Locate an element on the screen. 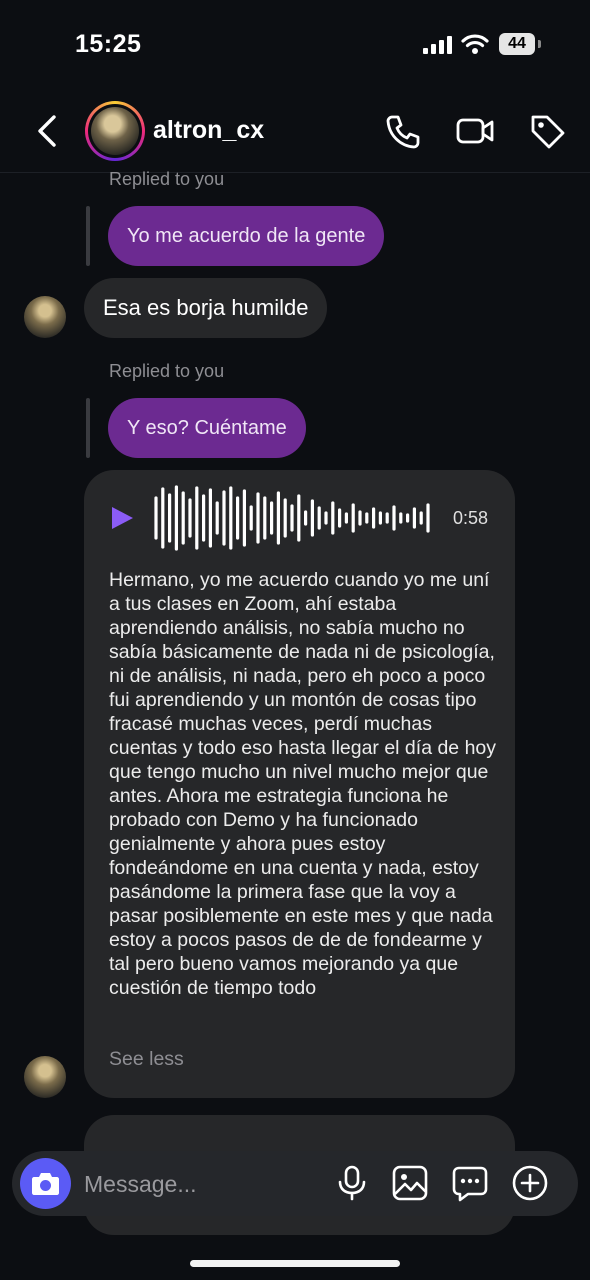 Image resolution: width=590 pixels, height=1280 pixels. gallery-icon is located at coordinates (410, 1183).